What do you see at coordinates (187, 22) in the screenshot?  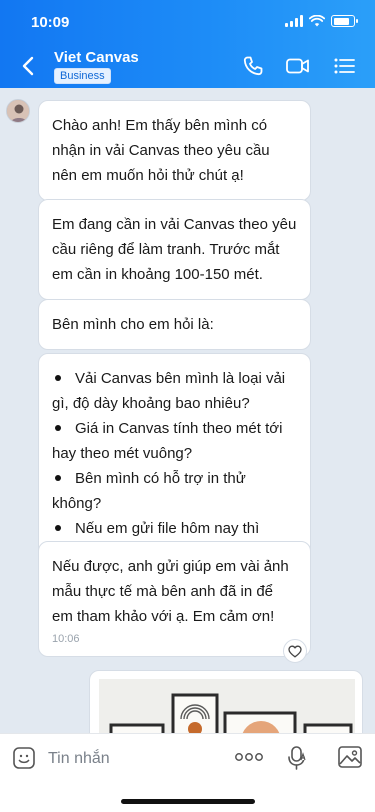 I see `status-bar: 10:09` at bounding box center [187, 22].